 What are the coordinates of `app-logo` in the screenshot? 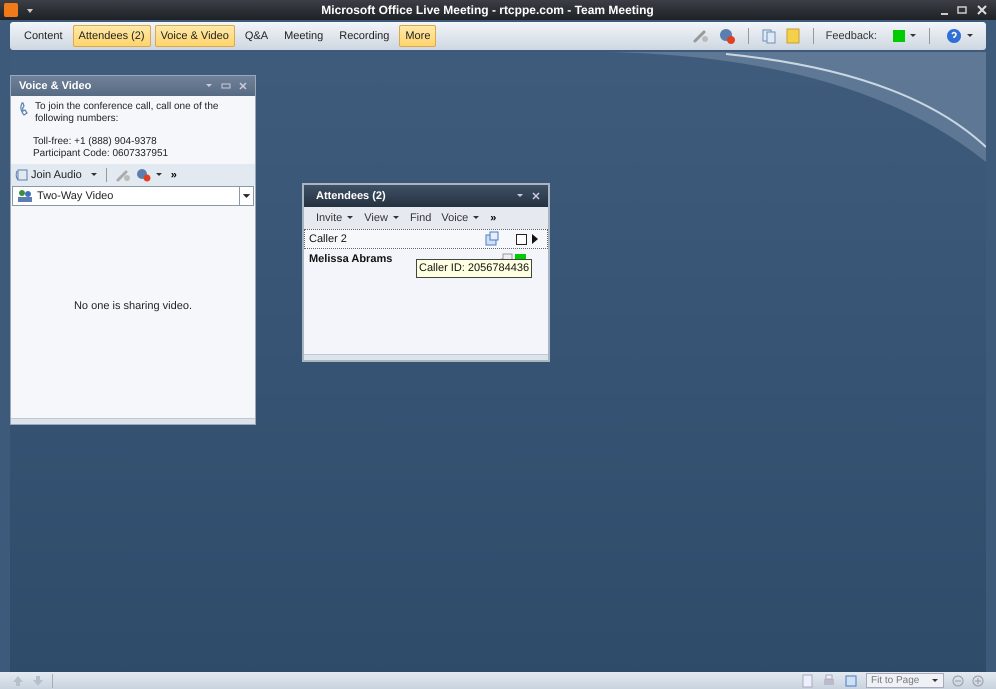 It's located at (11, 10).